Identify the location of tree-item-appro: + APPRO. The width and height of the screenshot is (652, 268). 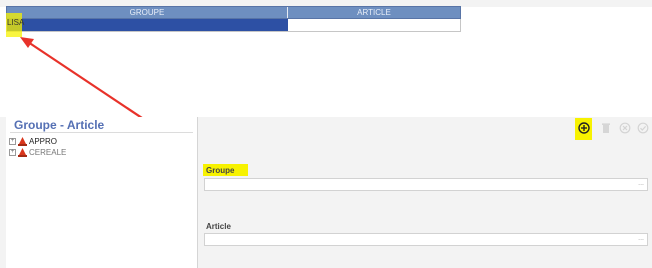
(33, 141).